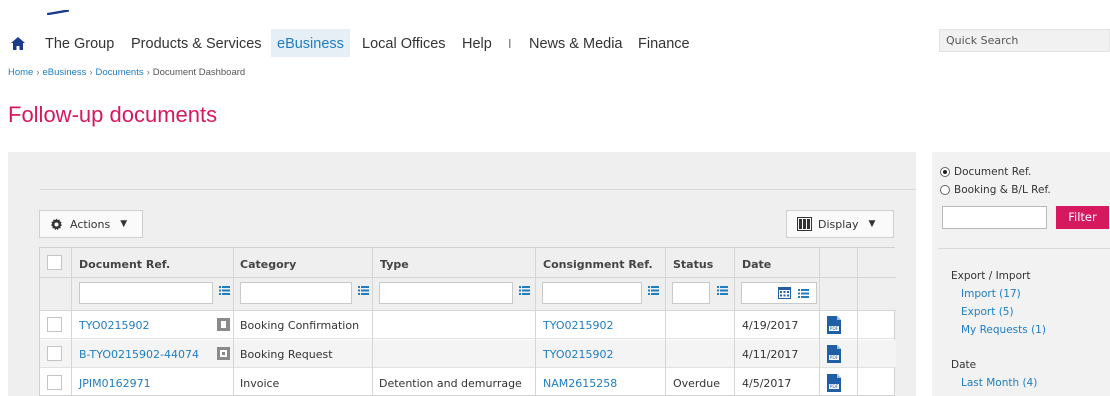 Image resolution: width=1110 pixels, height=396 pixels. I want to click on actions-button: Actions ▼, so click(91, 224).